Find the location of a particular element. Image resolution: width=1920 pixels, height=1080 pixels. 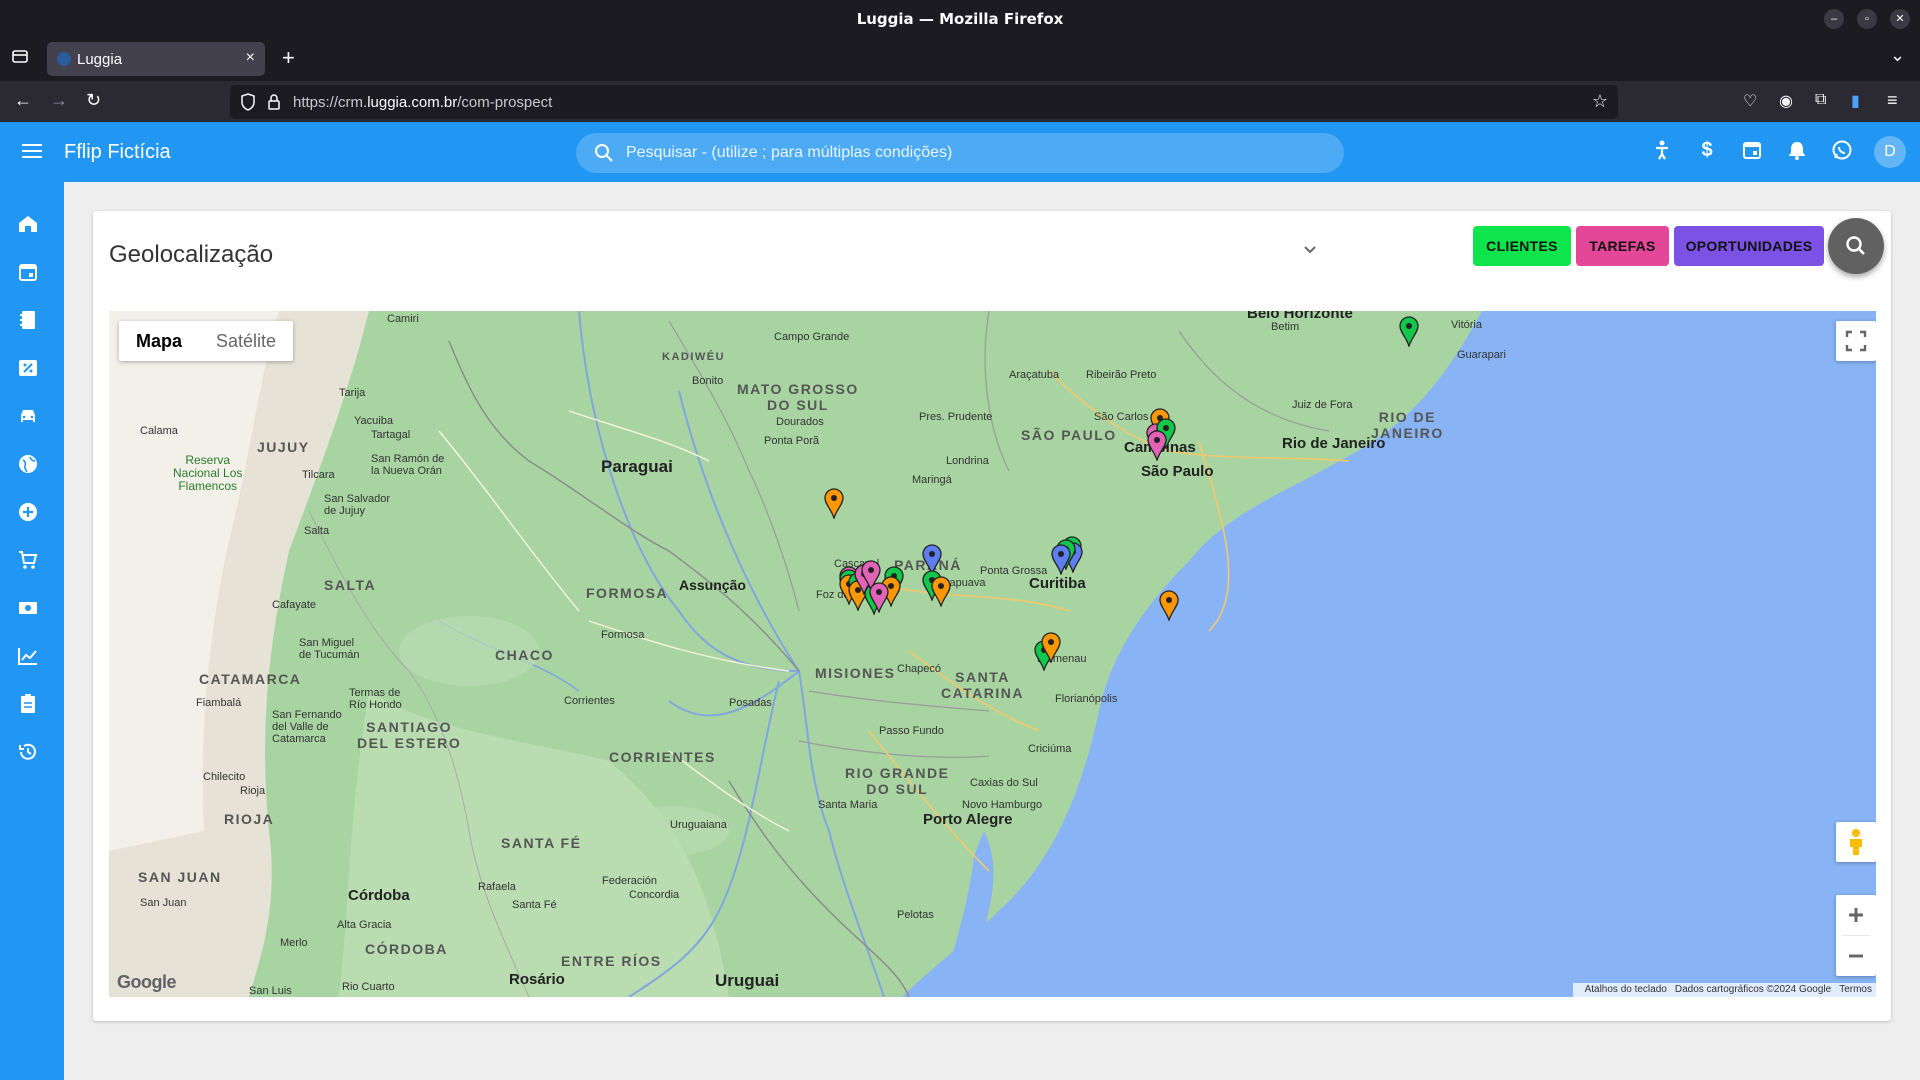

tab-title: Luggia is located at coordinates (100, 59).